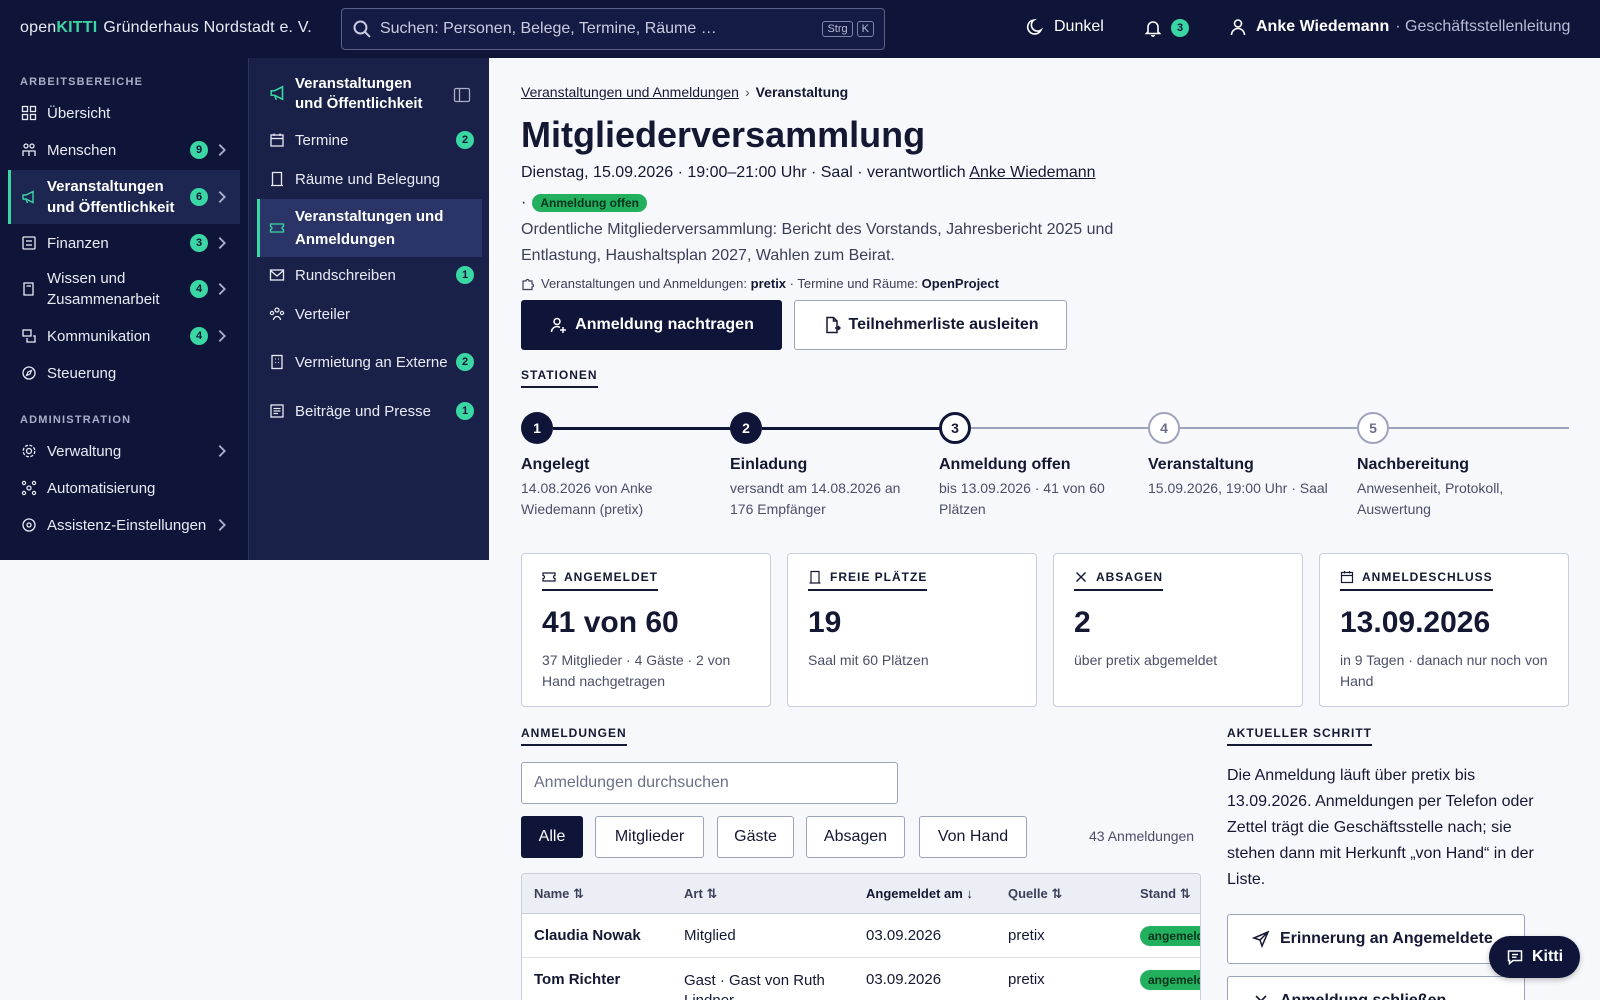 The width and height of the screenshot is (1600, 1000). What do you see at coordinates (369, 411) in the screenshot?
I see `subnav-item-press: Beiträge und Presse 1` at bounding box center [369, 411].